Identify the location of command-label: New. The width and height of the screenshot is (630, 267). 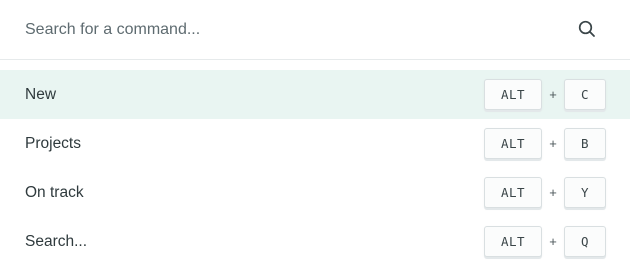
(41, 94).